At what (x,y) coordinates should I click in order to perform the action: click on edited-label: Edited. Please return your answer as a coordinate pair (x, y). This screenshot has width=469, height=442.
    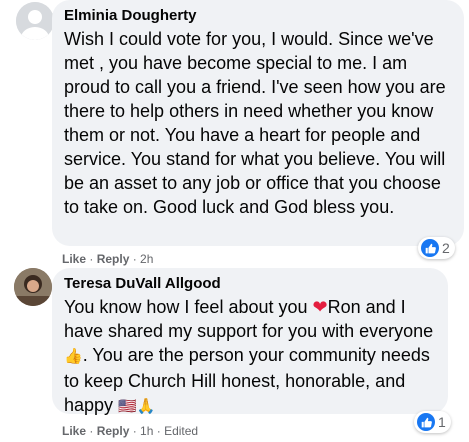
    Looking at the image, I should click on (181, 431).